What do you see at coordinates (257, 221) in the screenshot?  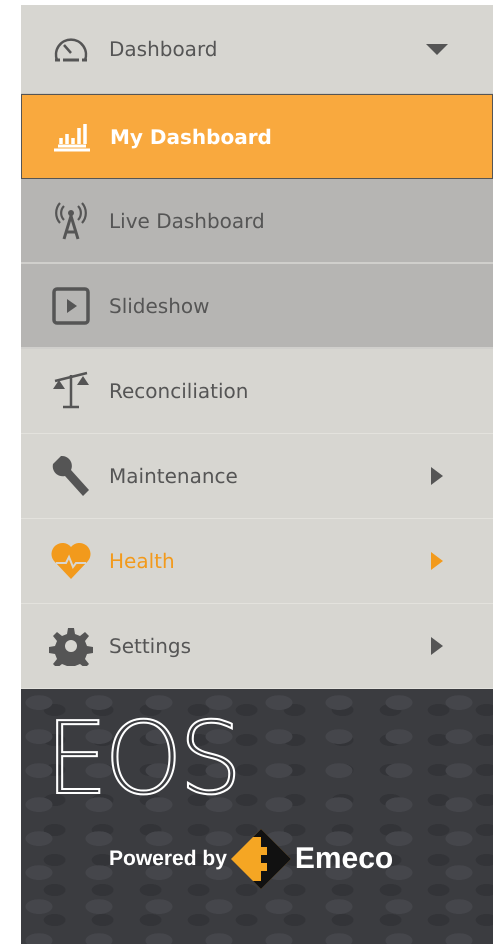 I see `submenu-item: Live Dashboard` at bounding box center [257, 221].